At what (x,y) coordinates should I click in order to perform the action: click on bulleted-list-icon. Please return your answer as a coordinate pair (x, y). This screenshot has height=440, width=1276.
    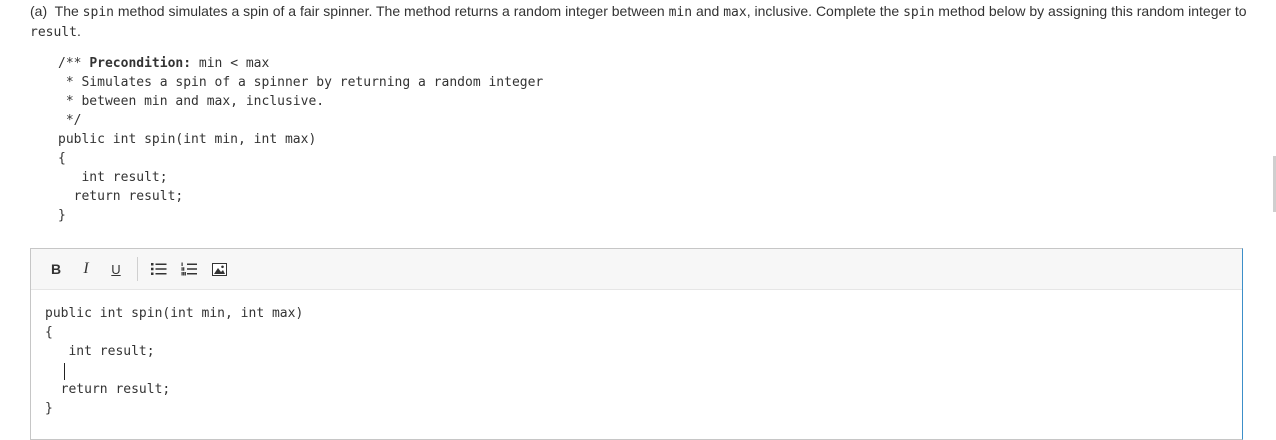
    Looking at the image, I should click on (159, 269).